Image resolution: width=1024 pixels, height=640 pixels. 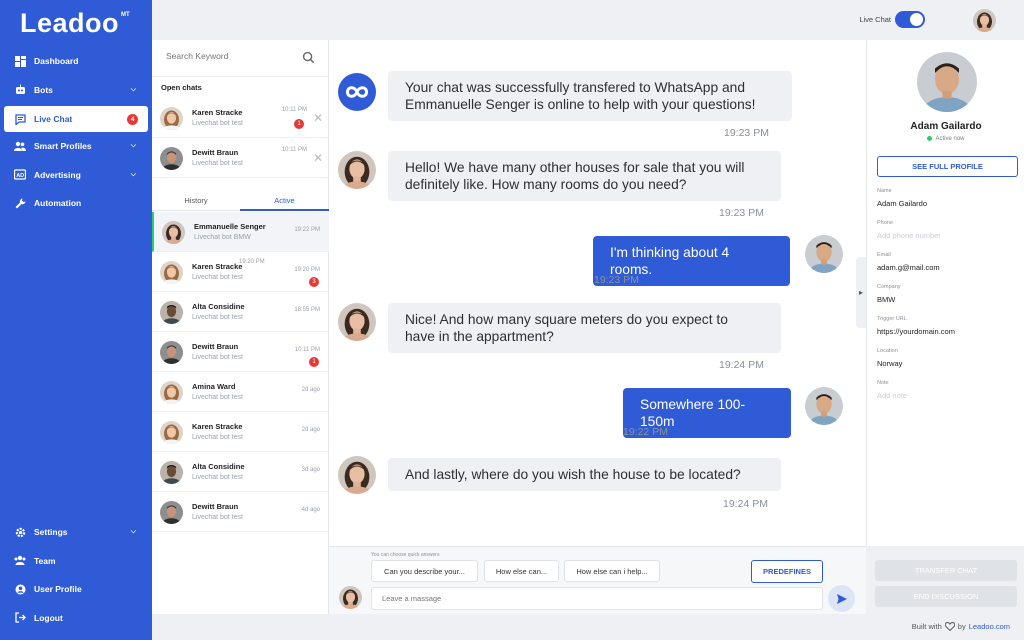 What do you see at coordinates (240, 118) in the screenshot?
I see `open-chat-item: Karen Stracke Livechat bot test 10:11 PM 1 ✕` at bounding box center [240, 118].